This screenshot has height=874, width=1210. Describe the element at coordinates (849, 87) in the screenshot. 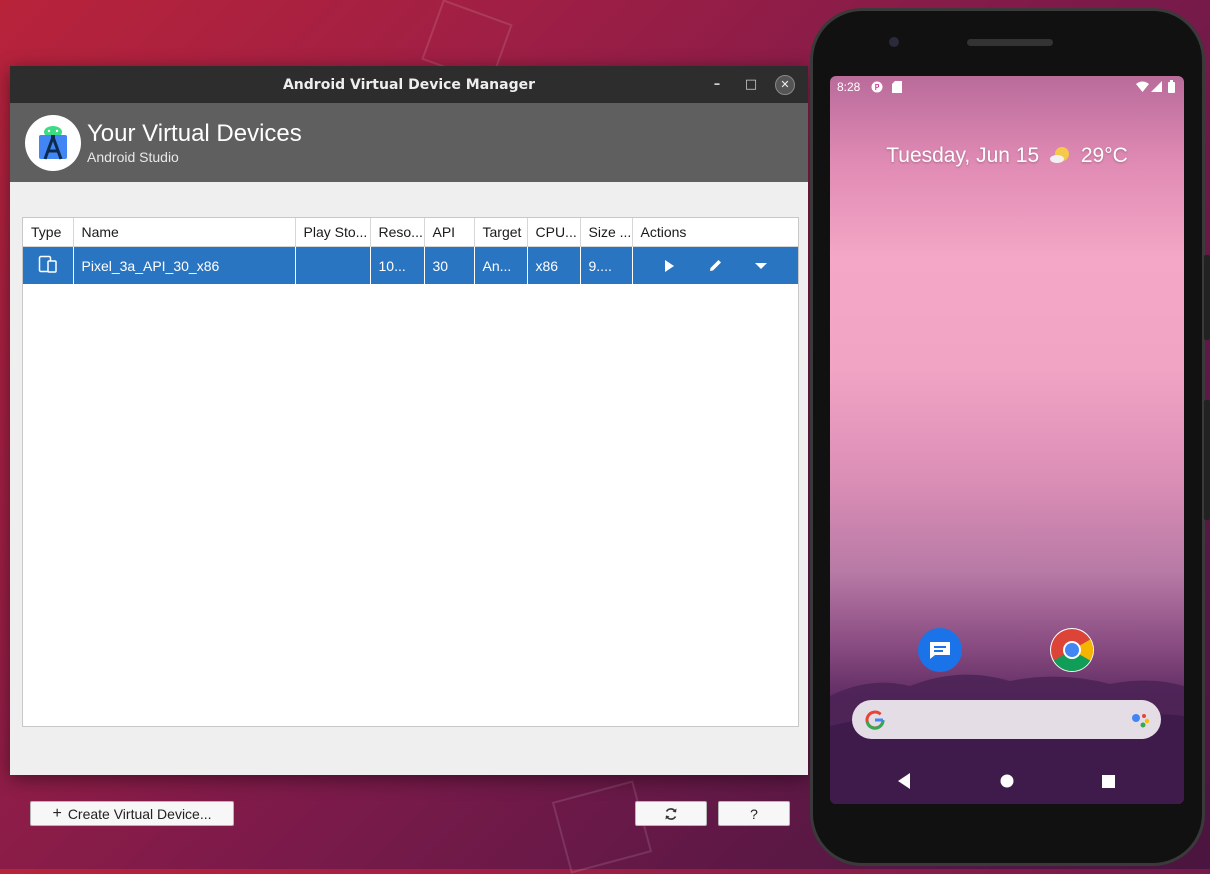

I see `status-time: 8:28` at that location.